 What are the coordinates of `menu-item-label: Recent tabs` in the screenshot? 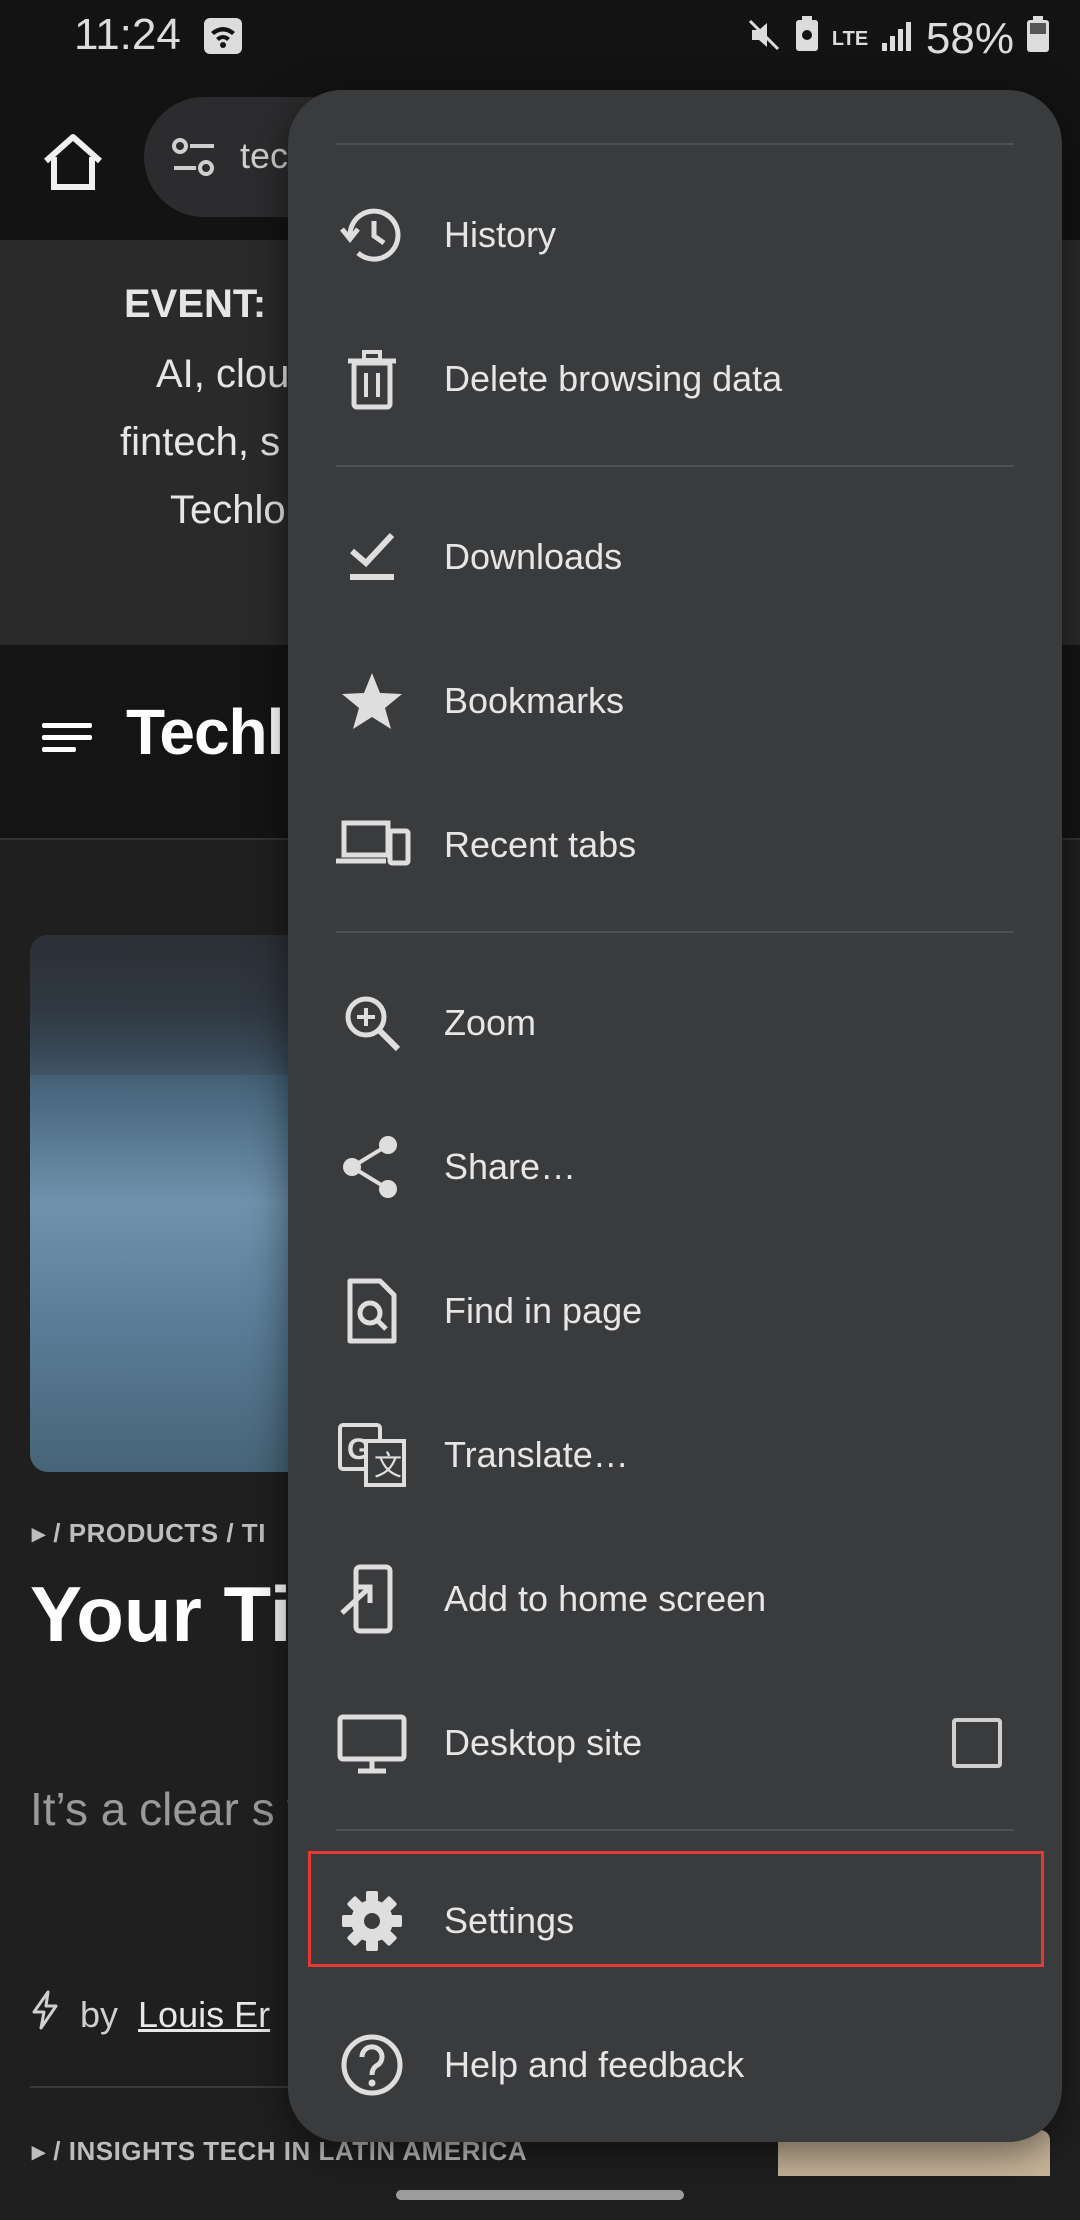 It's located at (540, 844).